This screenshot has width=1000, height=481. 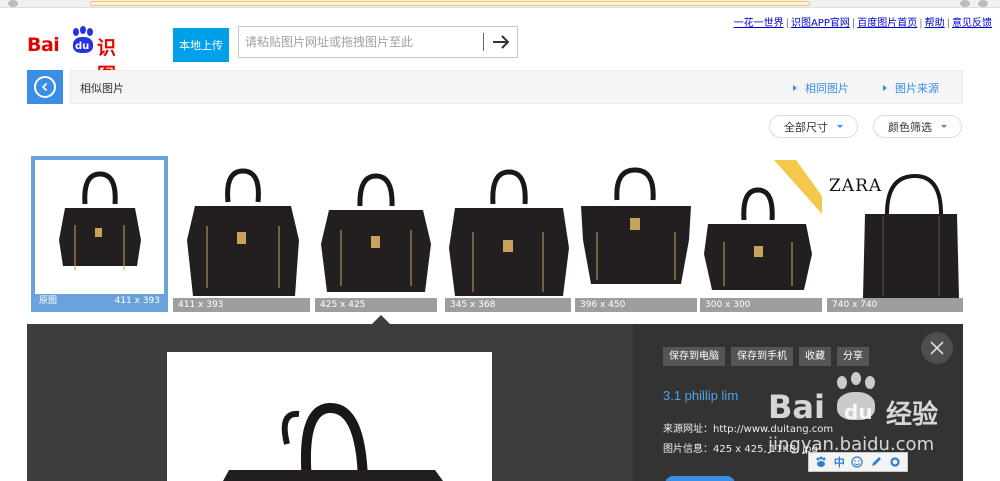 I want to click on thumb-item: 425 x 425, so click(x=376, y=234).